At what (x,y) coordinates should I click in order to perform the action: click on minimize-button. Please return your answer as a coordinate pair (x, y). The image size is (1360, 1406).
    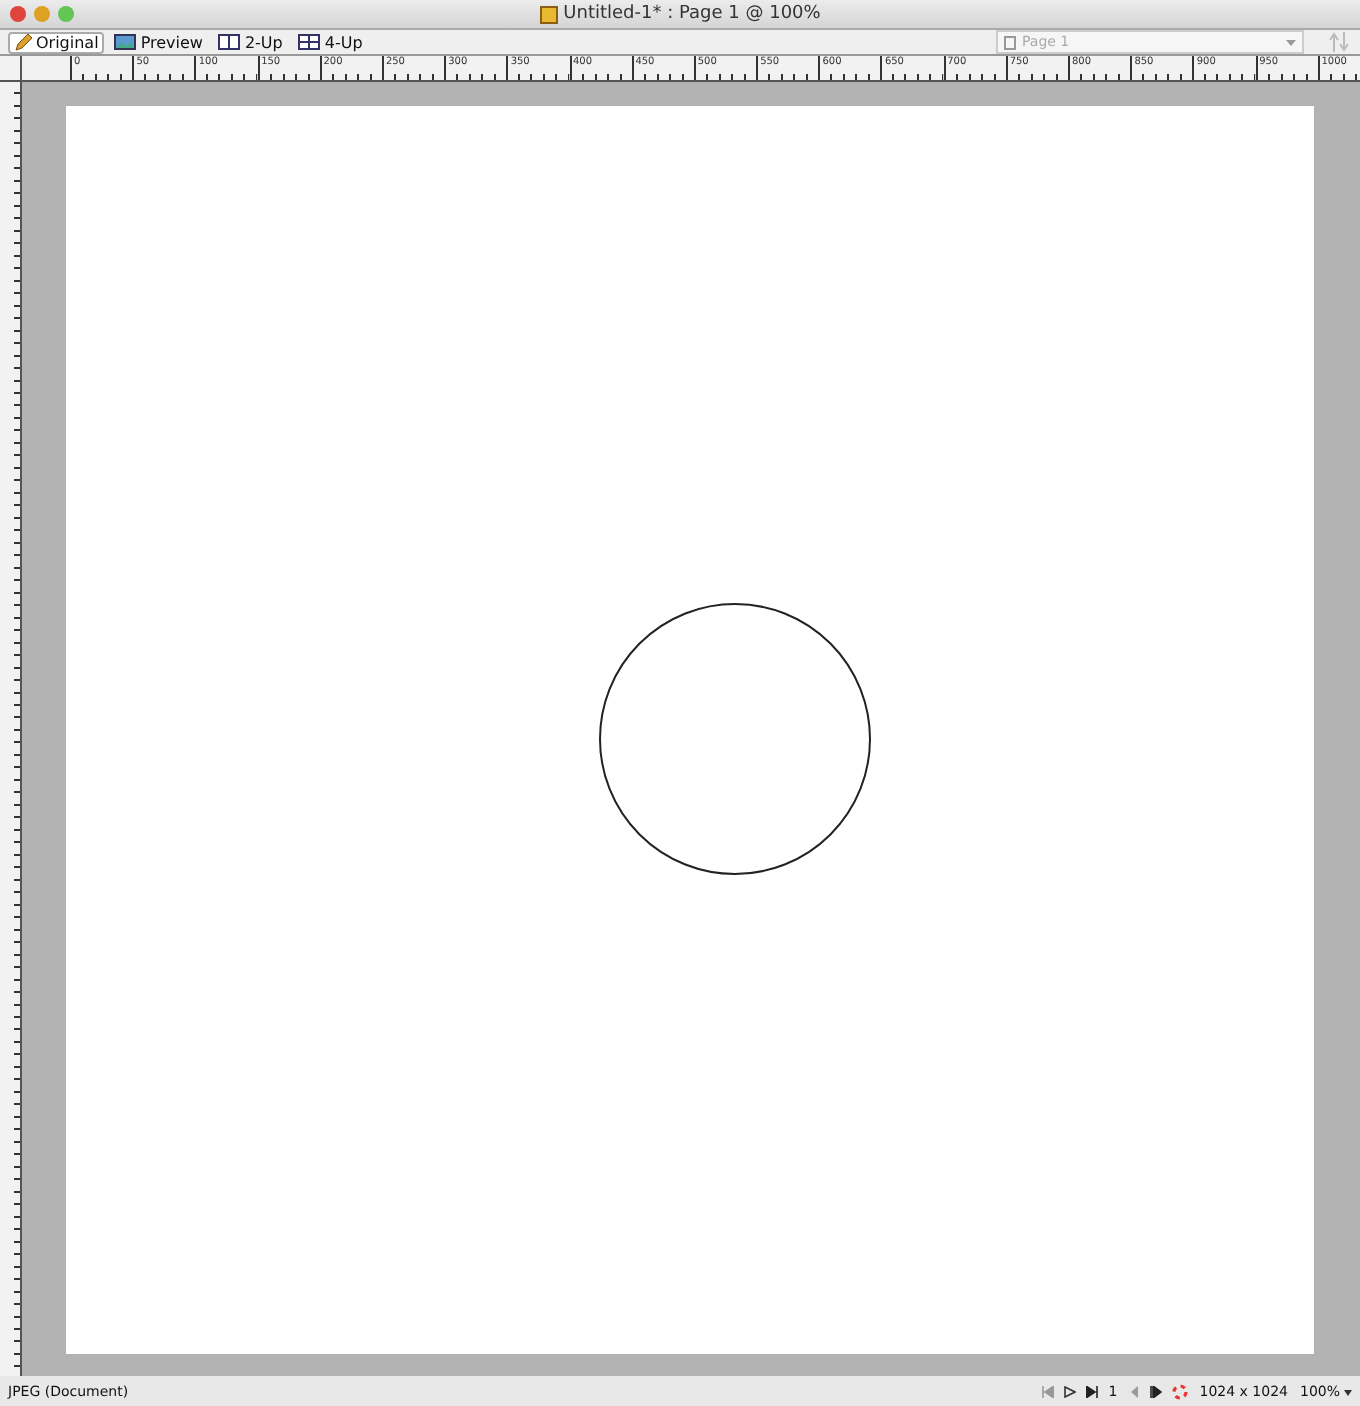
    Looking at the image, I should click on (42, 14).